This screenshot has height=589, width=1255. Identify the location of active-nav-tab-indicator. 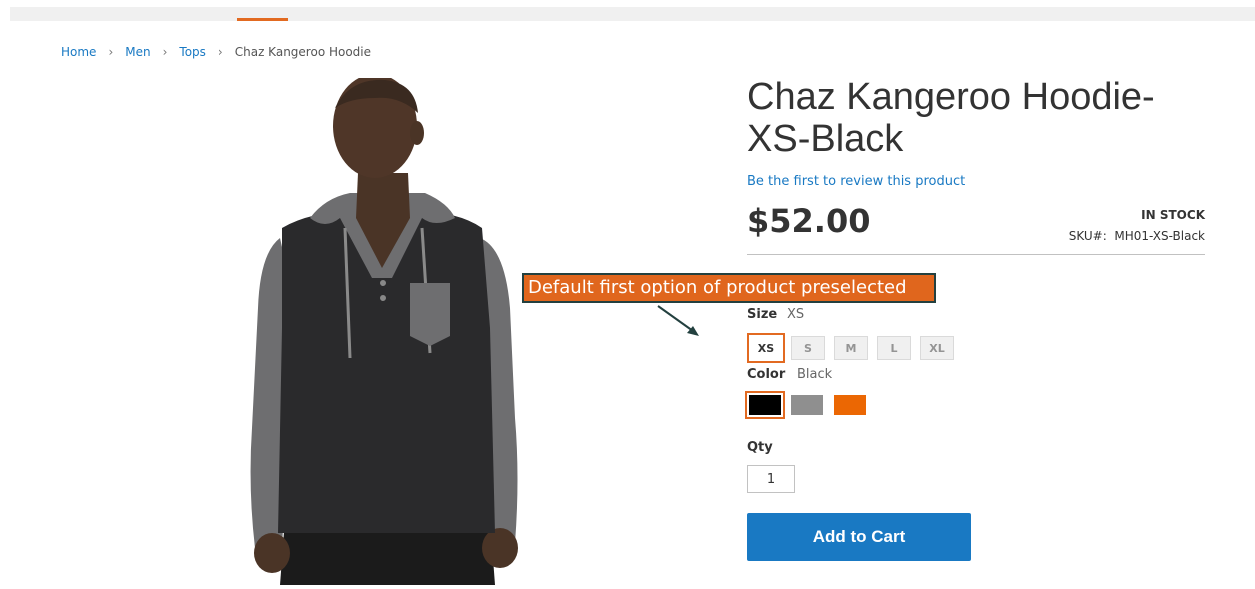
(262, 19).